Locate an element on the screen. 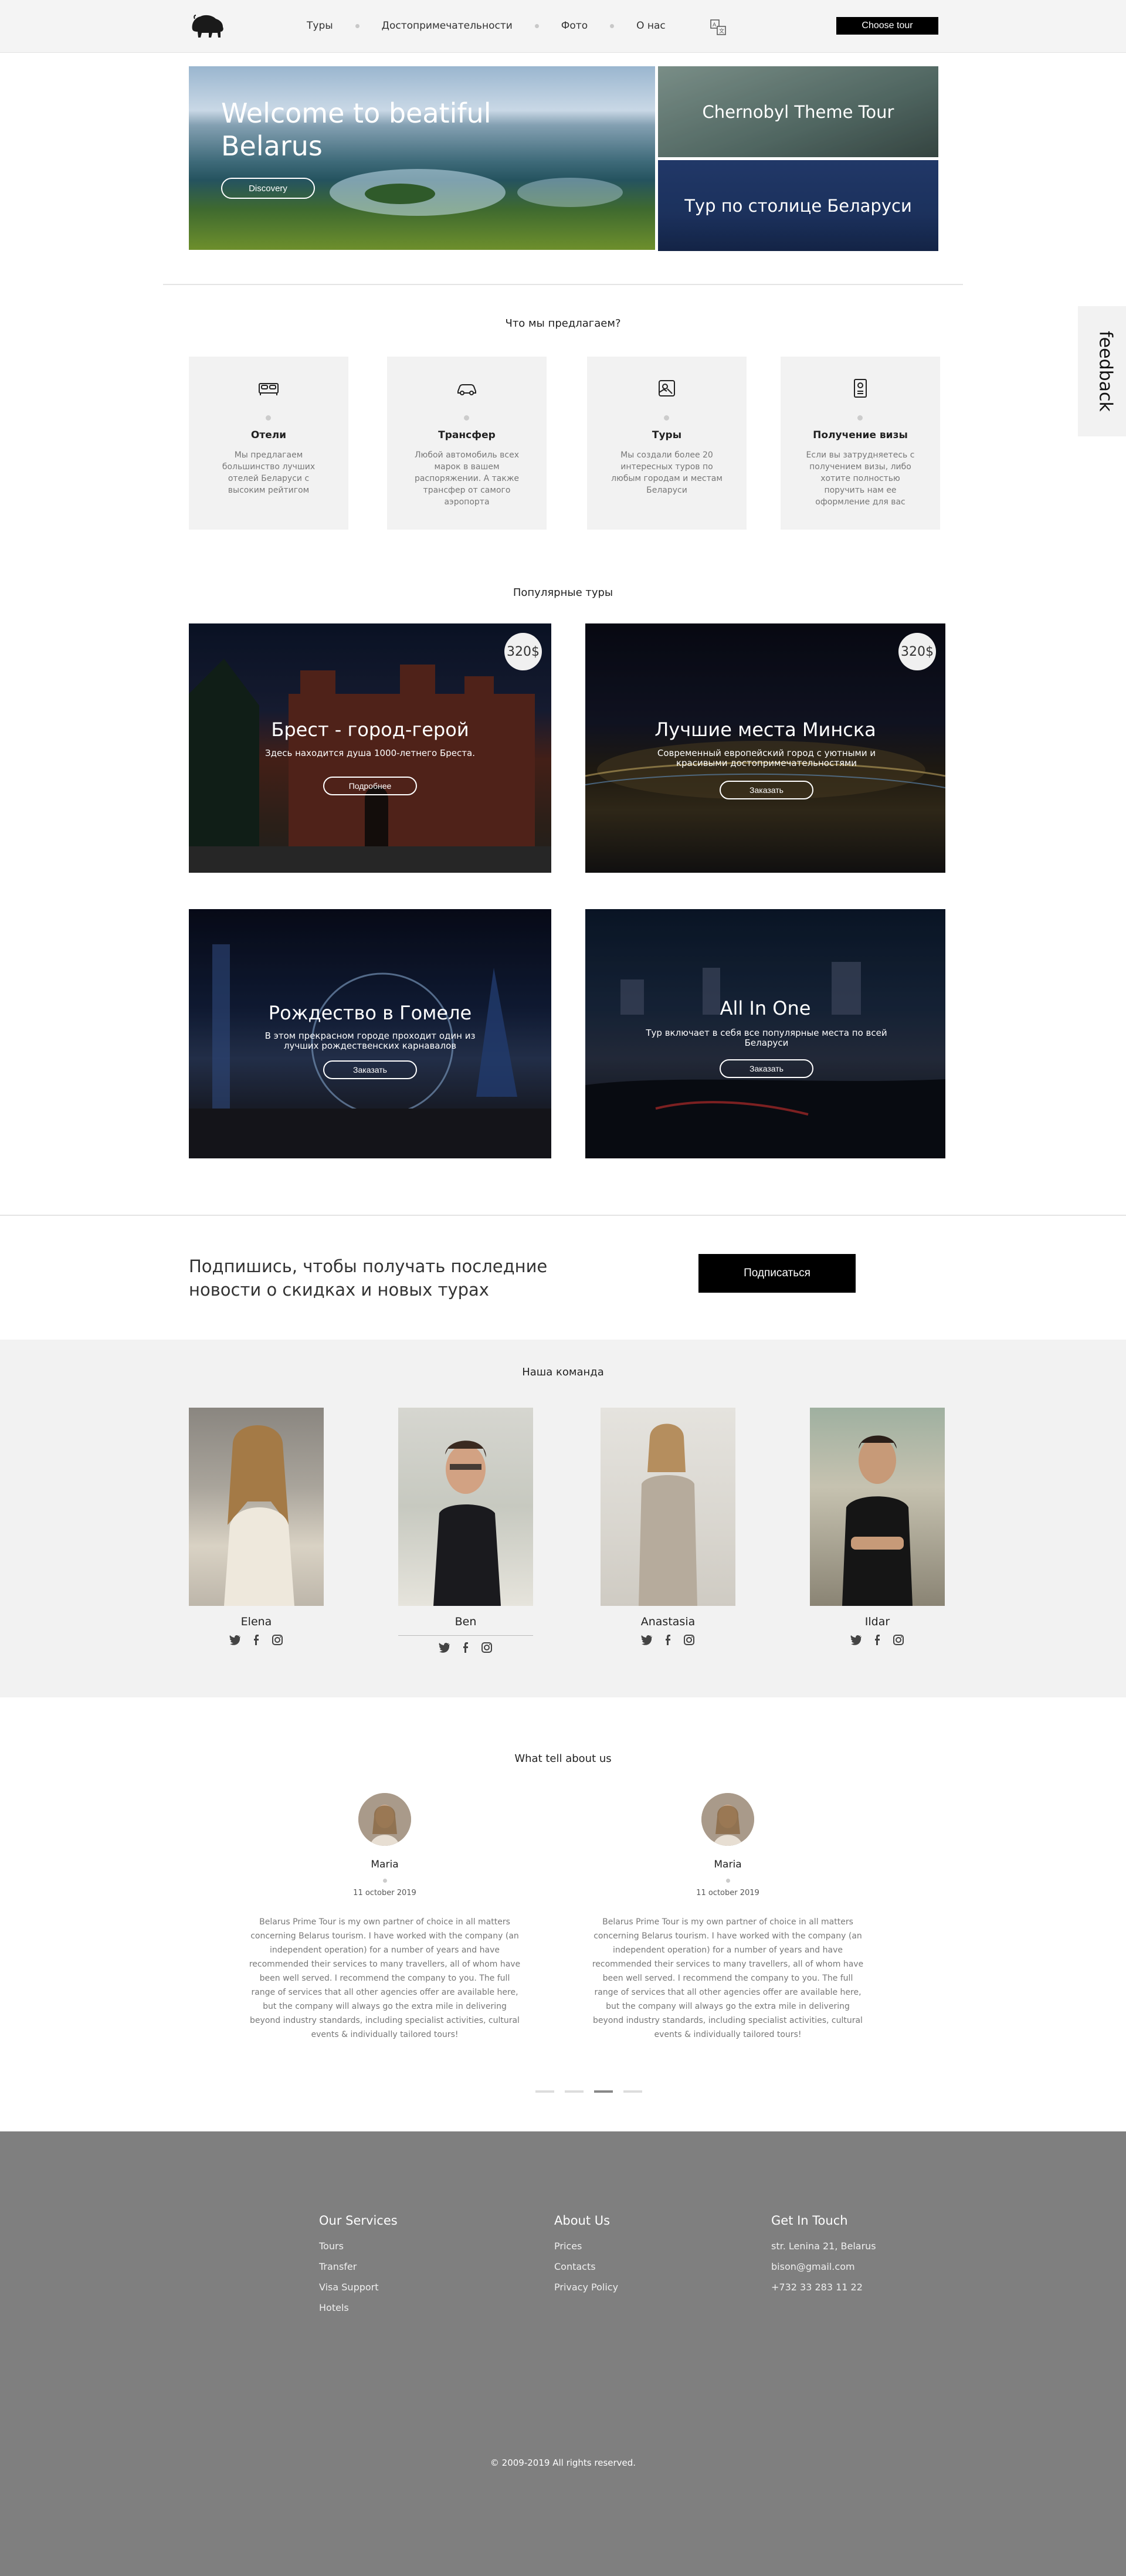  footer-email: bison@gmail.com is located at coordinates (823, 2266).